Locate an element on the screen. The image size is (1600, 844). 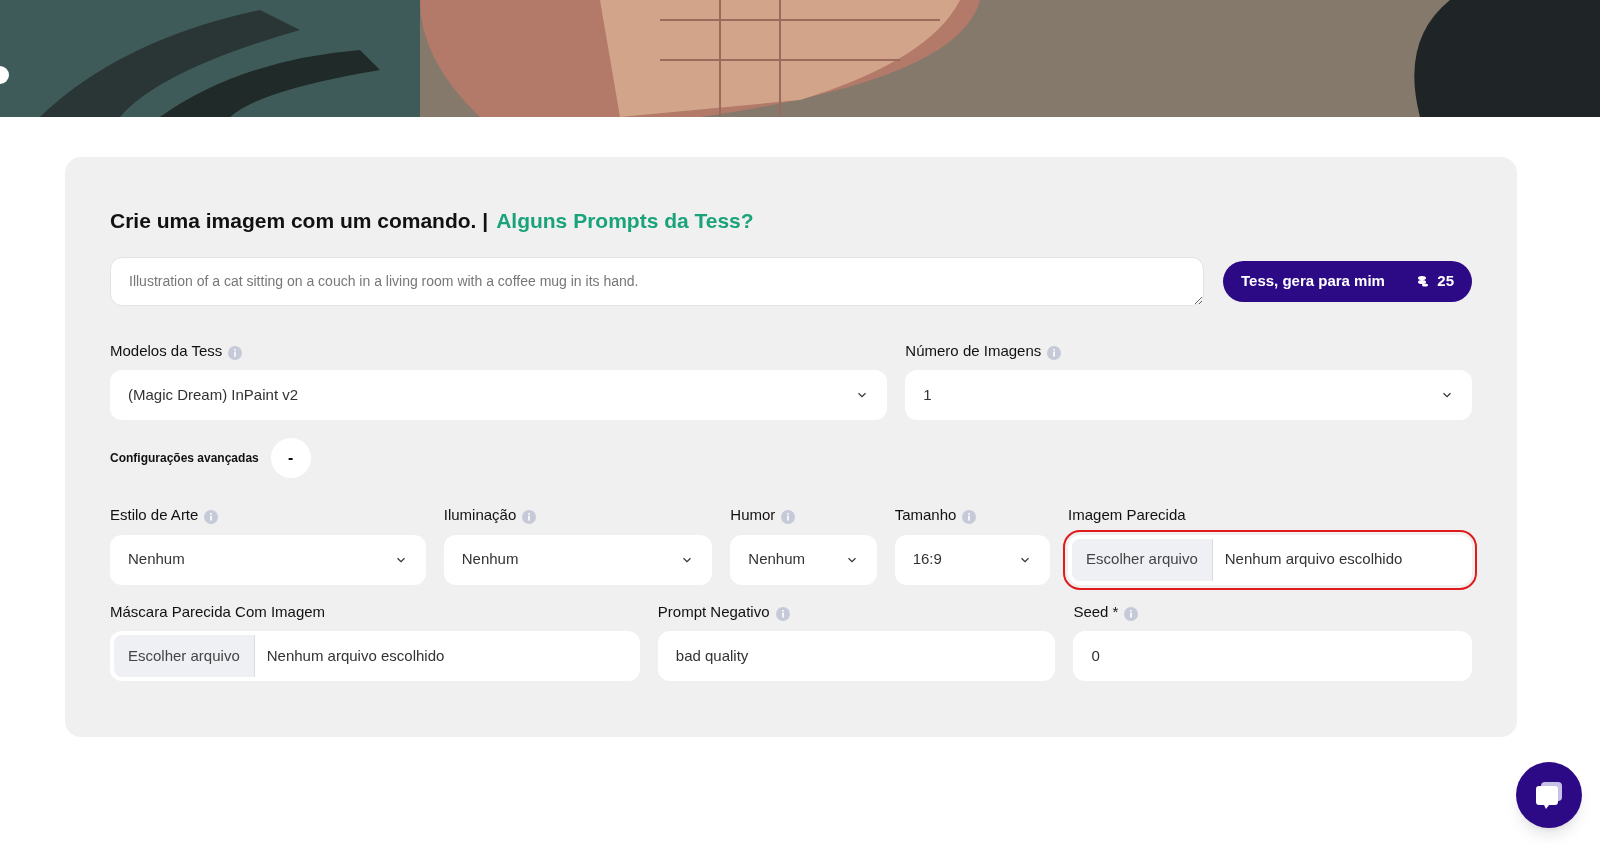
prompt-field: Illustration of a cat sitting on a couch in a living room with a coffee mug in its hand. is located at coordinates (657, 281).